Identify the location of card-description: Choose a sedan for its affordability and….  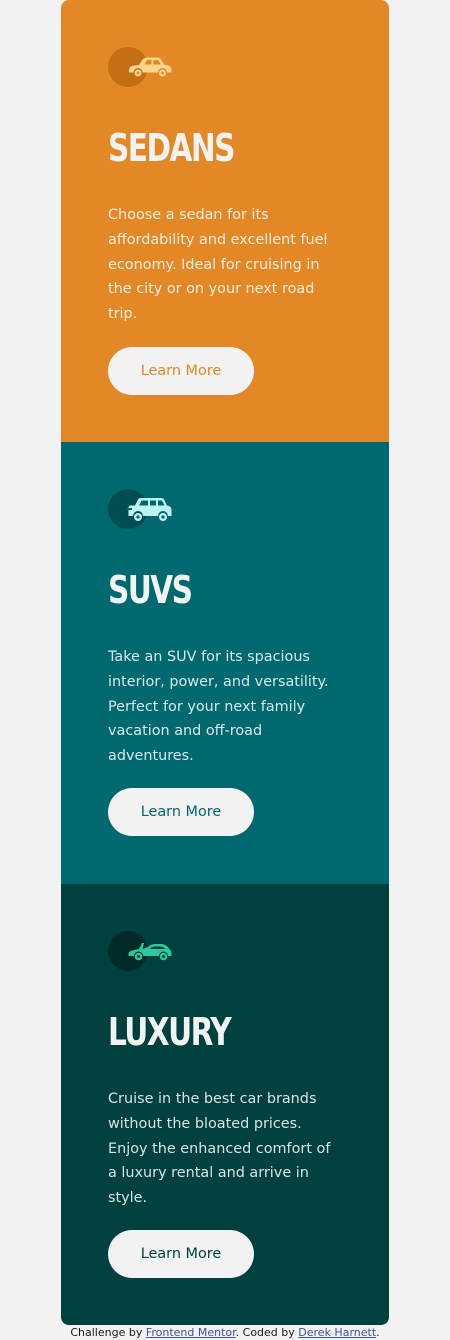
(218, 265).